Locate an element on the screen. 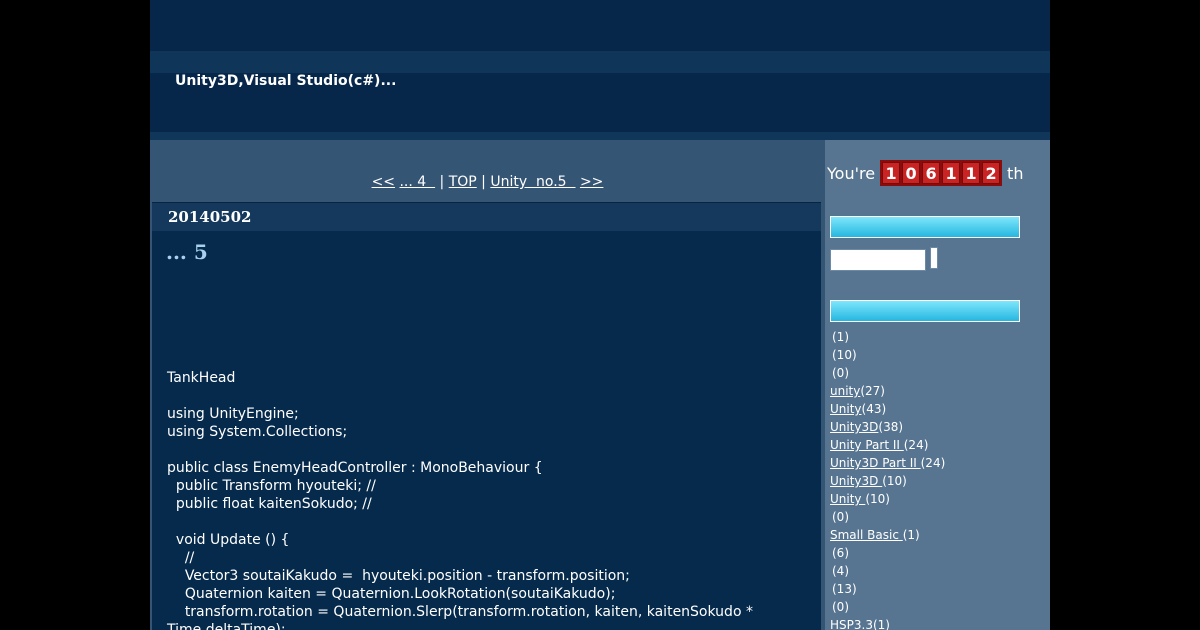 The width and height of the screenshot is (1200, 630). search-input is located at coordinates (878, 260).